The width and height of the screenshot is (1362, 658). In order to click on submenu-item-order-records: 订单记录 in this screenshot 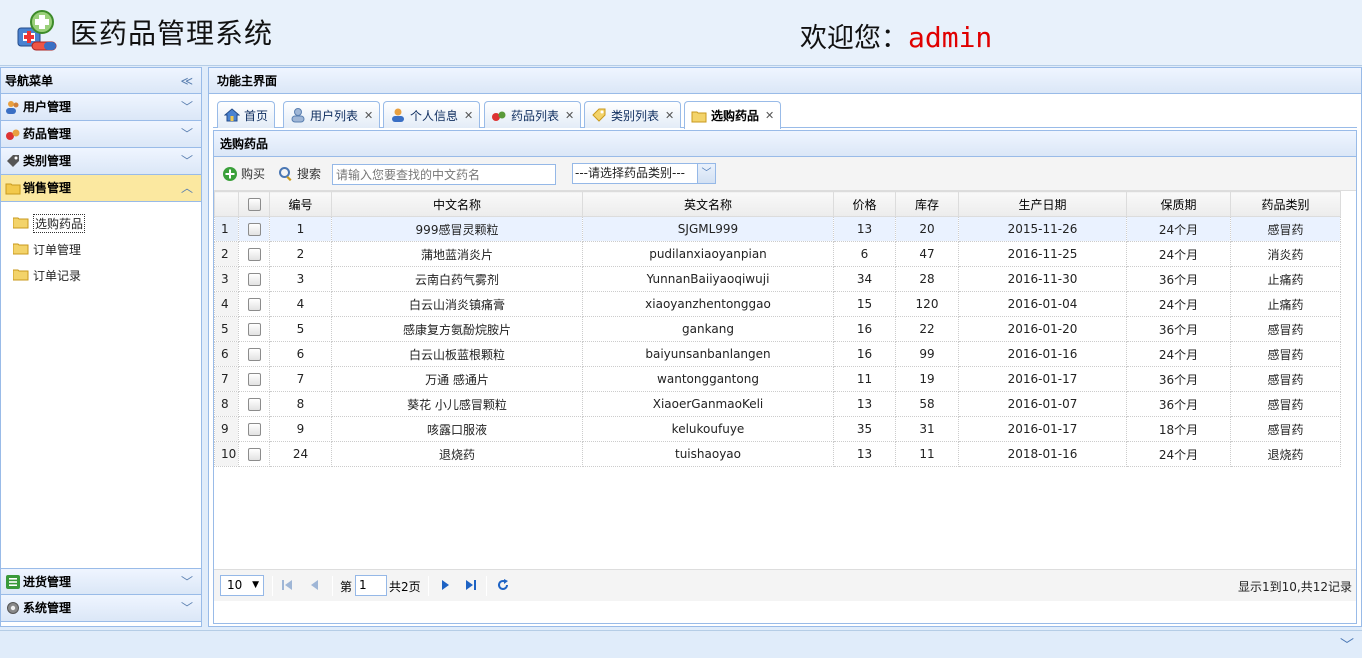, I will do `click(107, 275)`.